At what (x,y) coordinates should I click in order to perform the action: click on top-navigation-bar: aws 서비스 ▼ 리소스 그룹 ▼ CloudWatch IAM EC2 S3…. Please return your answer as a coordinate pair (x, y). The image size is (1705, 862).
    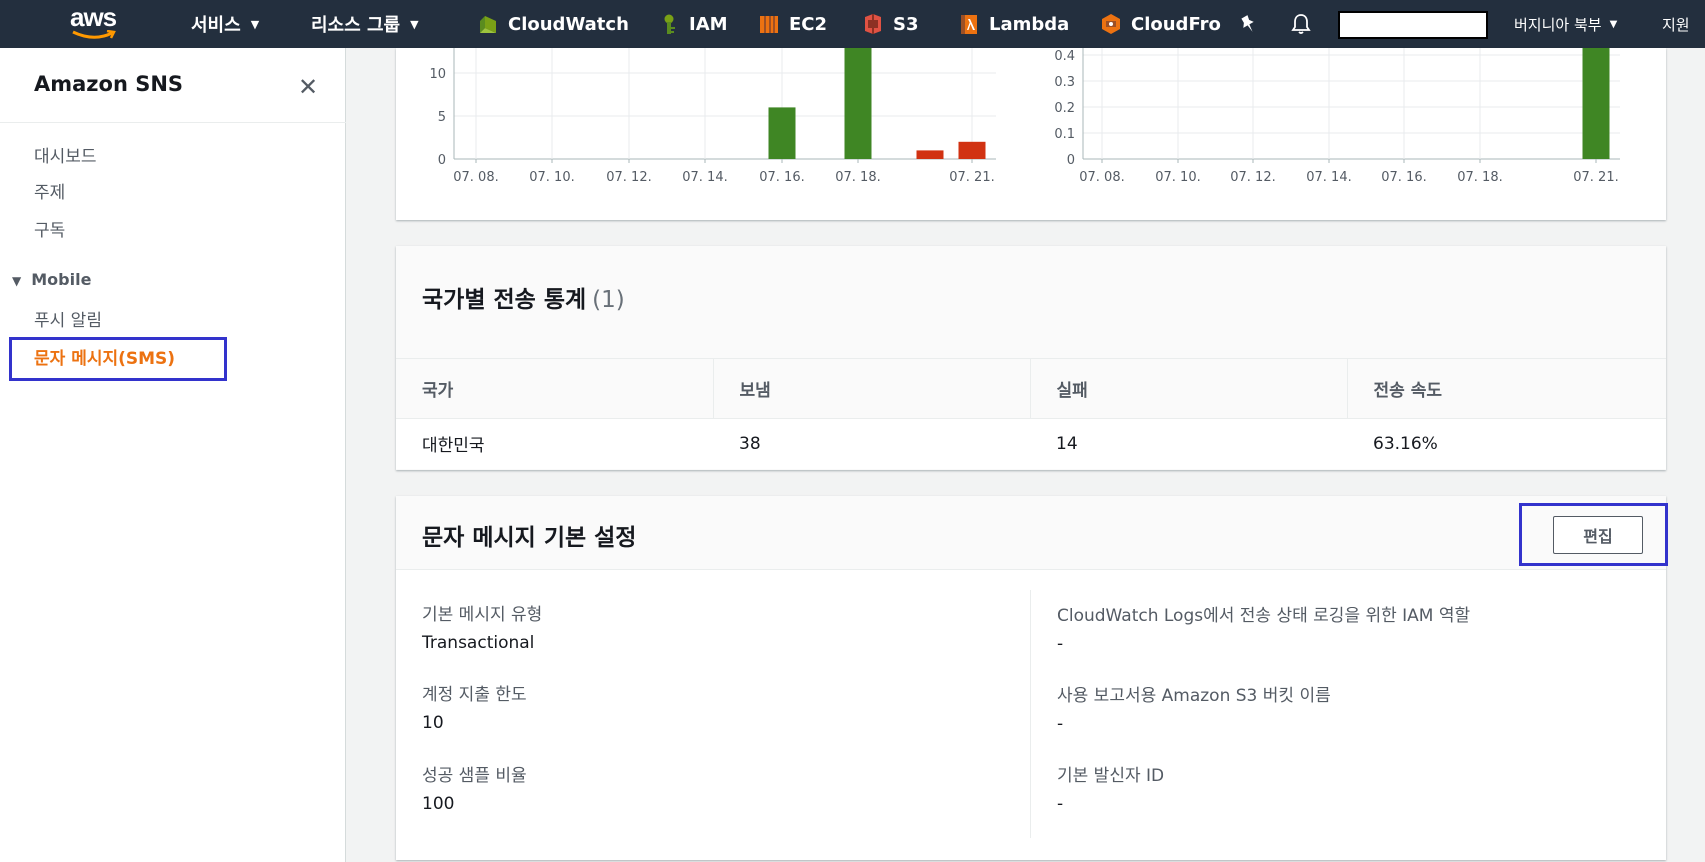
    Looking at the image, I should click on (852, 24).